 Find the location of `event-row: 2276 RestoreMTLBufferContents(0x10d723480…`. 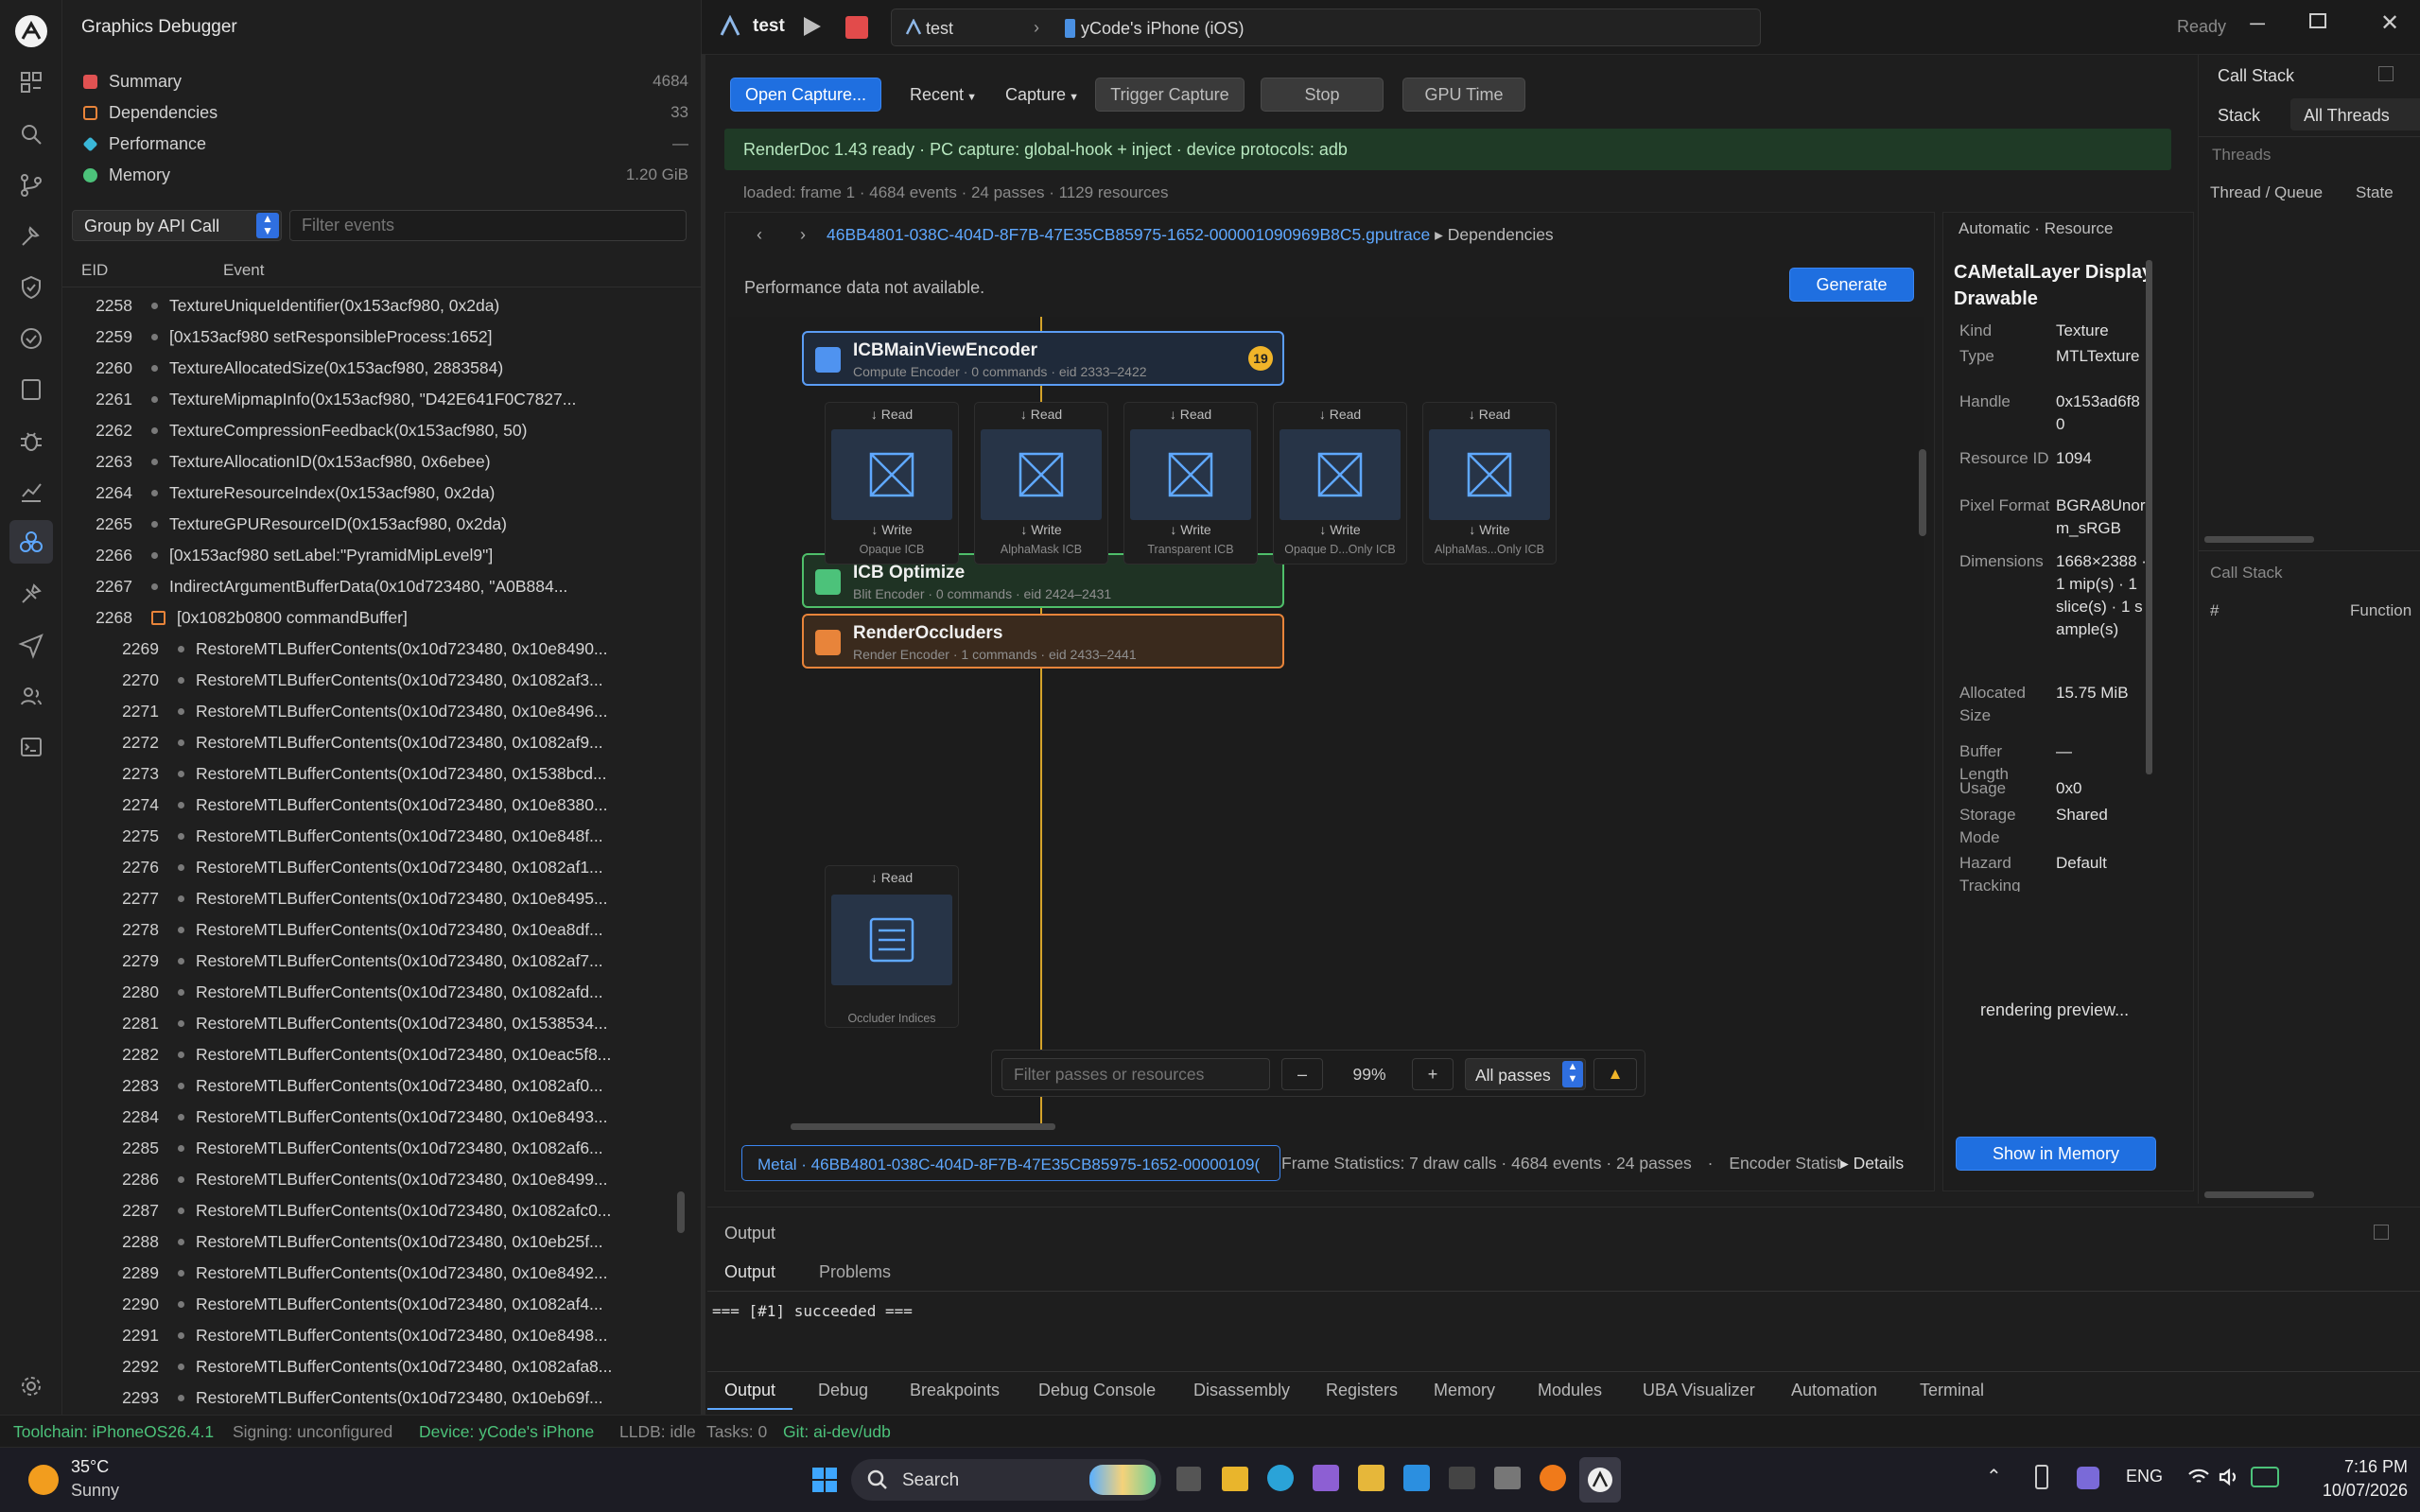

event-row: 2276 RestoreMTLBufferContents(0x10d723480… is located at coordinates (375, 867).